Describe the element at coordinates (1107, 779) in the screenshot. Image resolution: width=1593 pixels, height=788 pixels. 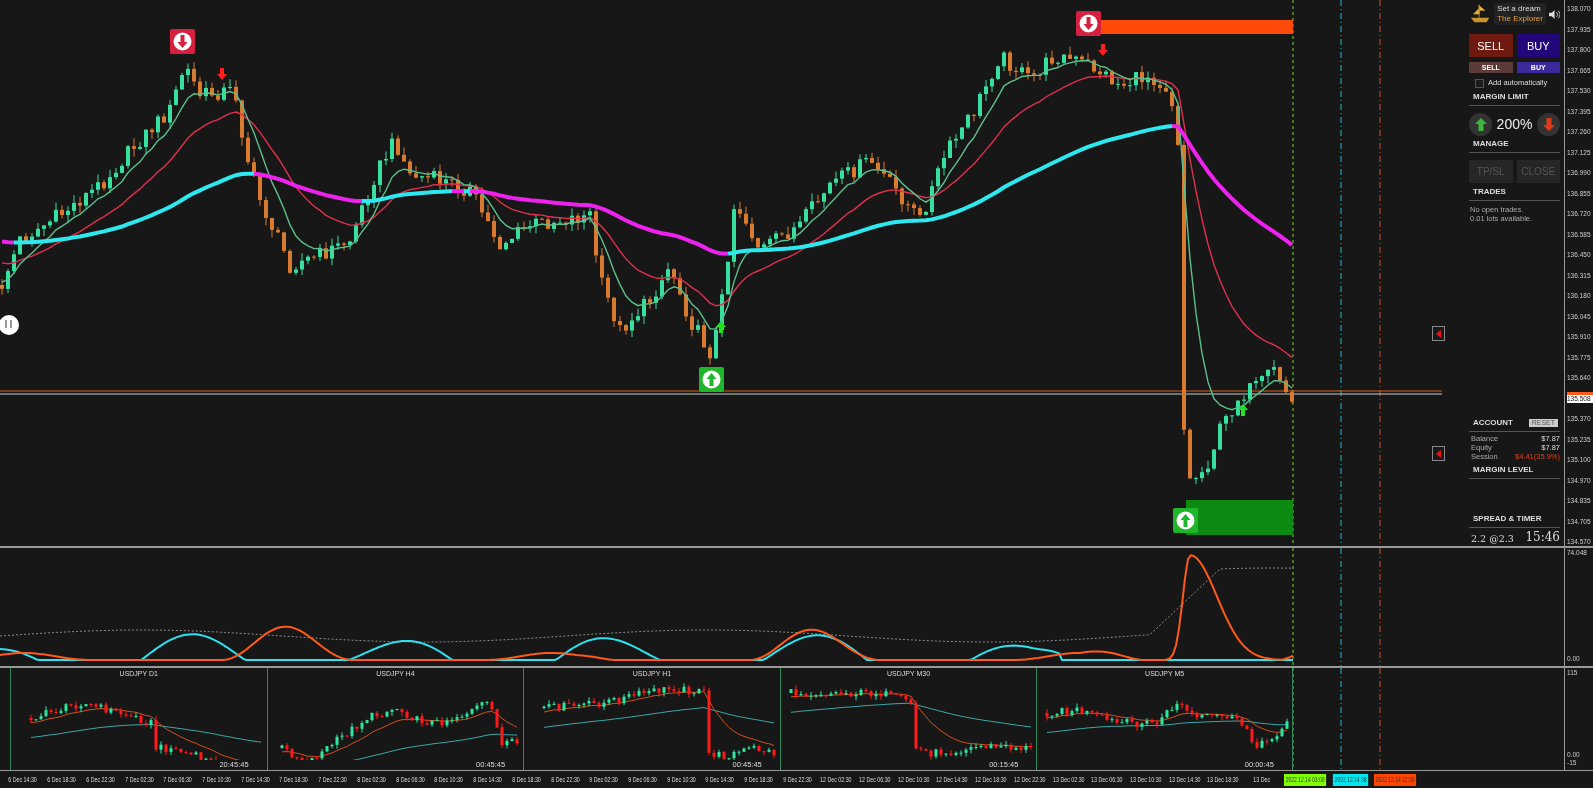
I see `time-label: 13 Dec 06:30` at that location.